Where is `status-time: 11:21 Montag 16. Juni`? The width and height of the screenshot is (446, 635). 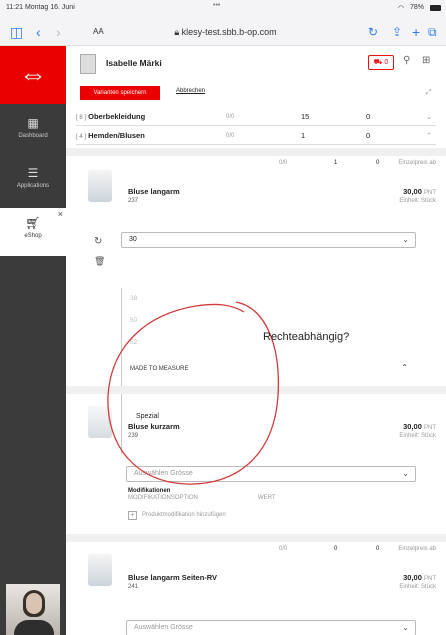 status-time: 11:21 Montag 16. Juni is located at coordinates (40, 7).